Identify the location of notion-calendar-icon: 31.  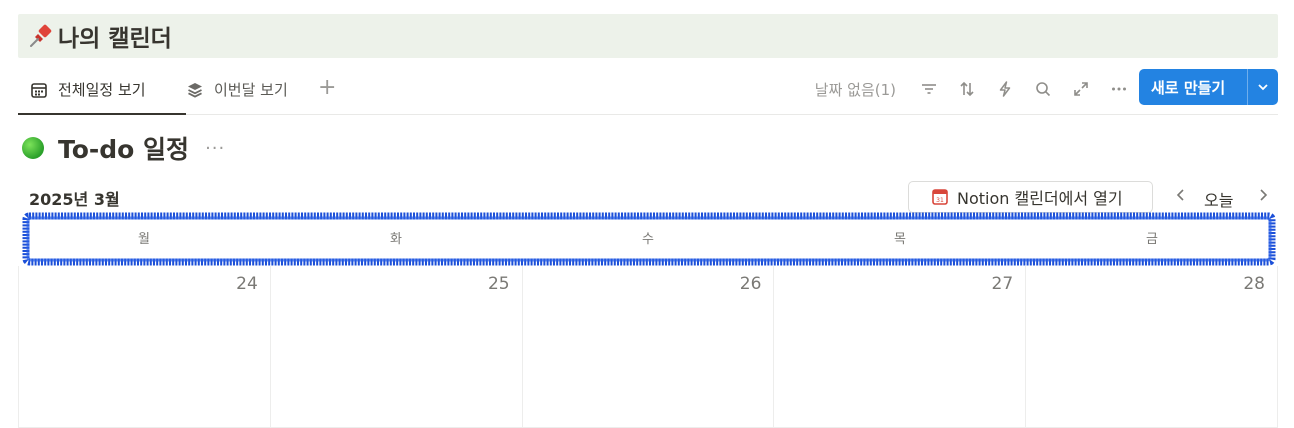
(940, 197).